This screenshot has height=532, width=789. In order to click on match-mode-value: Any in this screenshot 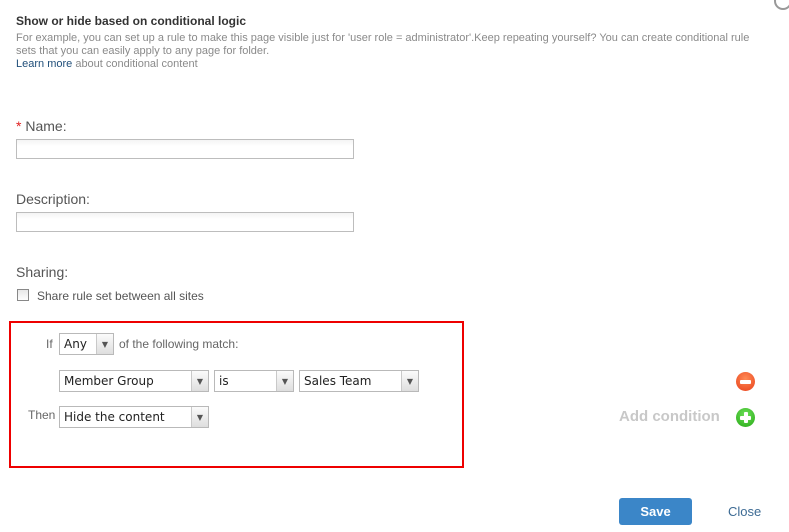, I will do `click(75, 344)`.